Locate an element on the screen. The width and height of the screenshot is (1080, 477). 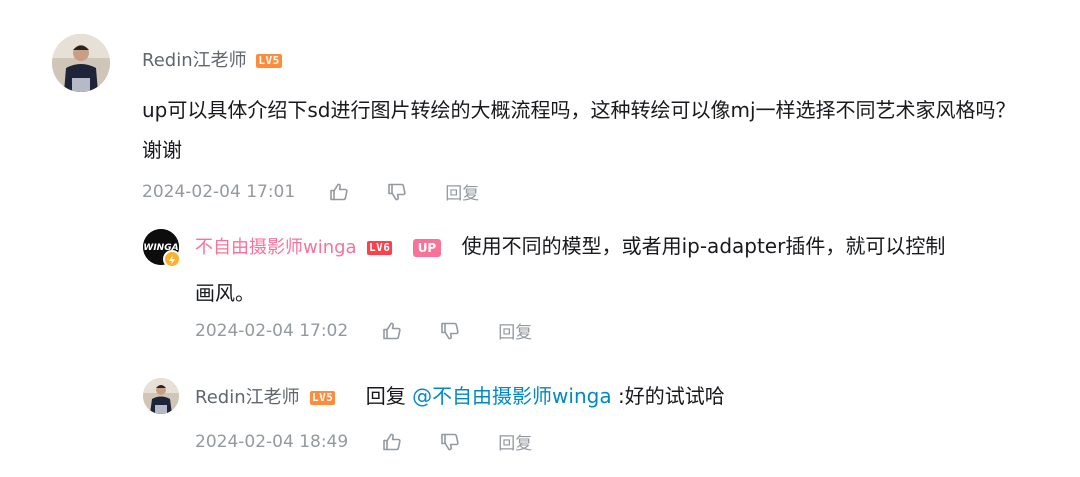
reply-line: Redin江老师 LV5 回复 @不自由摄影师winga :好的试试哈 is located at coordinates (620, 397).